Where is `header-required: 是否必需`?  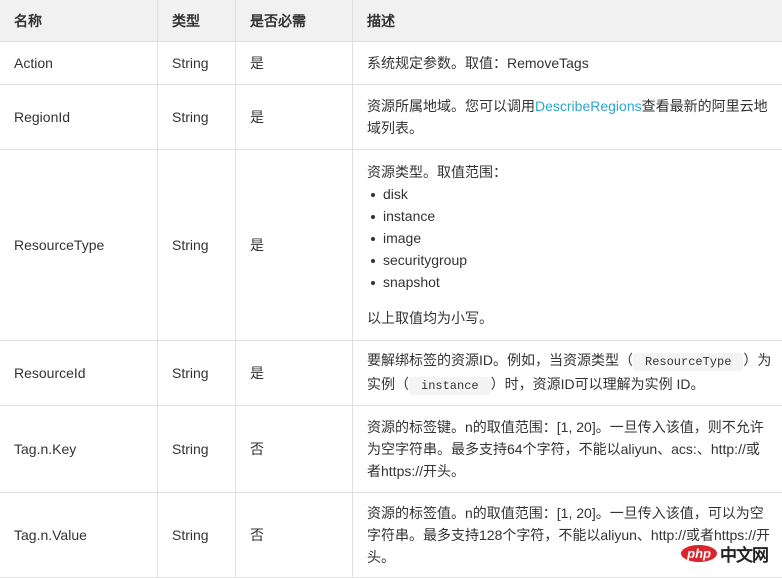
header-required: 是否必需 is located at coordinates (294, 21).